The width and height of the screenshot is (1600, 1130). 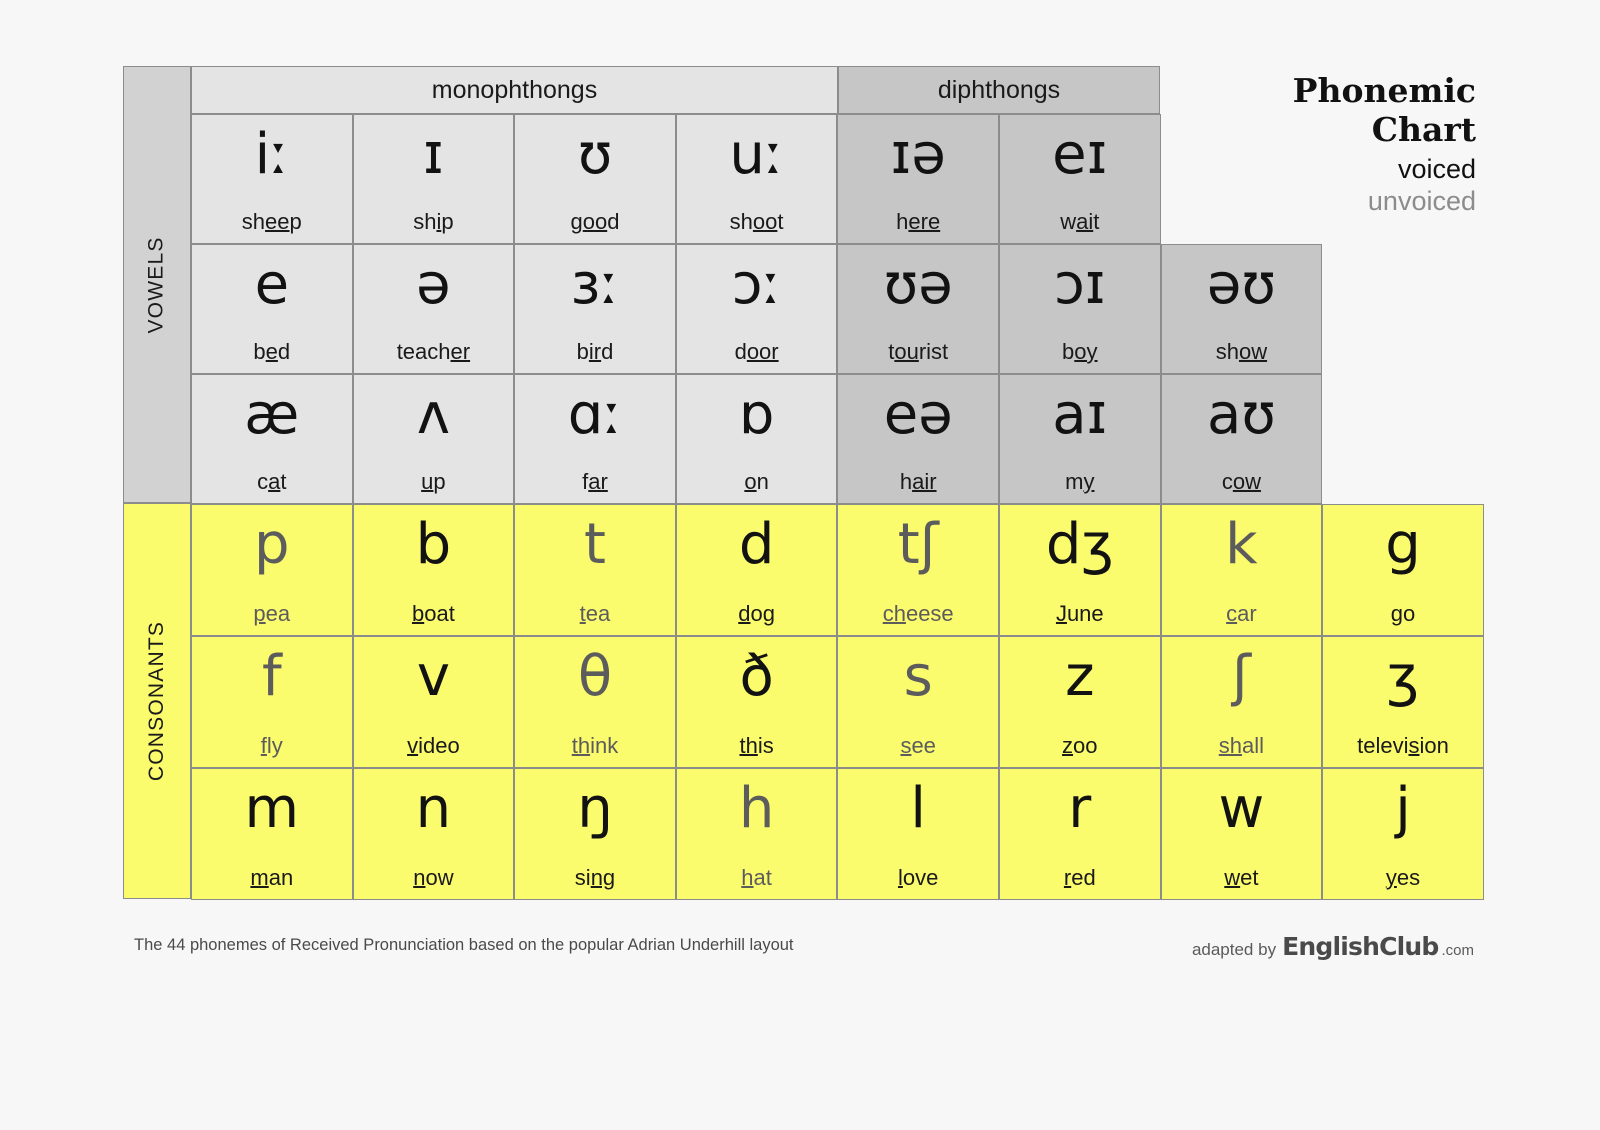 What do you see at coordinates (595, 544) in the screenshot?
I see `phoneme-symbol: t` at bounding box center [595, 544].